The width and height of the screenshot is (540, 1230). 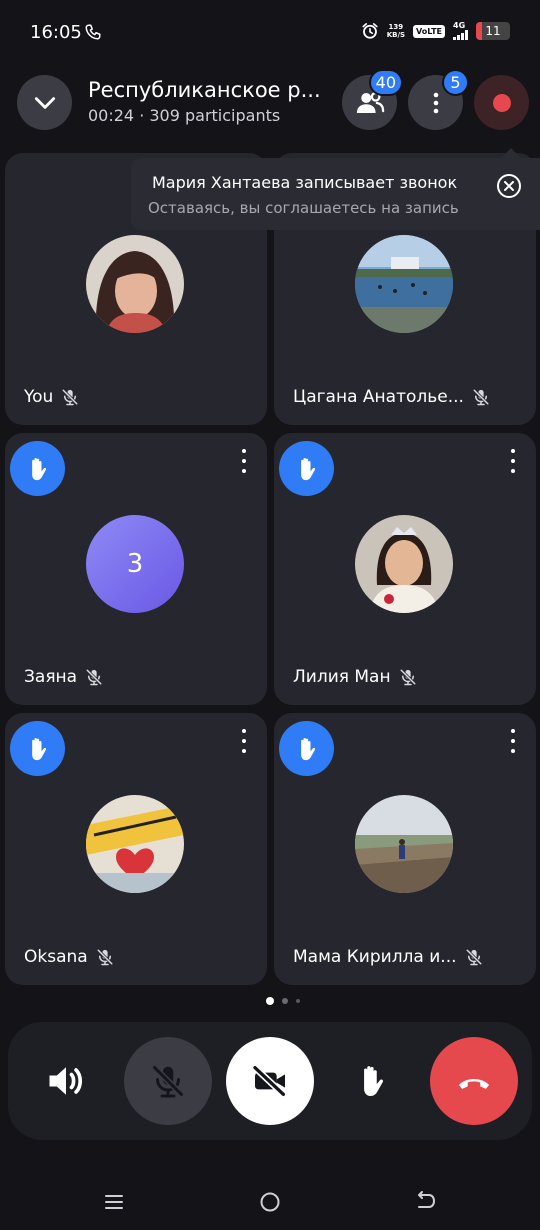 I want to click on recording-notice-subtitle: Оставаясь, вы соглашаетесь на запись, so click(x=303, y=208).